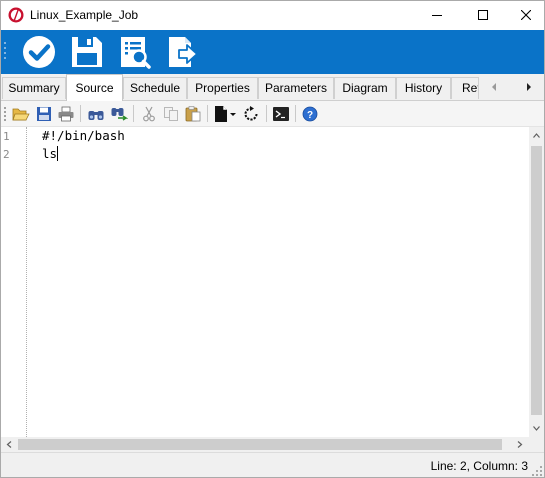 Image resolution: width=545 pixels, height=478 pixels. I want to click on export-button, so click(183, 52).